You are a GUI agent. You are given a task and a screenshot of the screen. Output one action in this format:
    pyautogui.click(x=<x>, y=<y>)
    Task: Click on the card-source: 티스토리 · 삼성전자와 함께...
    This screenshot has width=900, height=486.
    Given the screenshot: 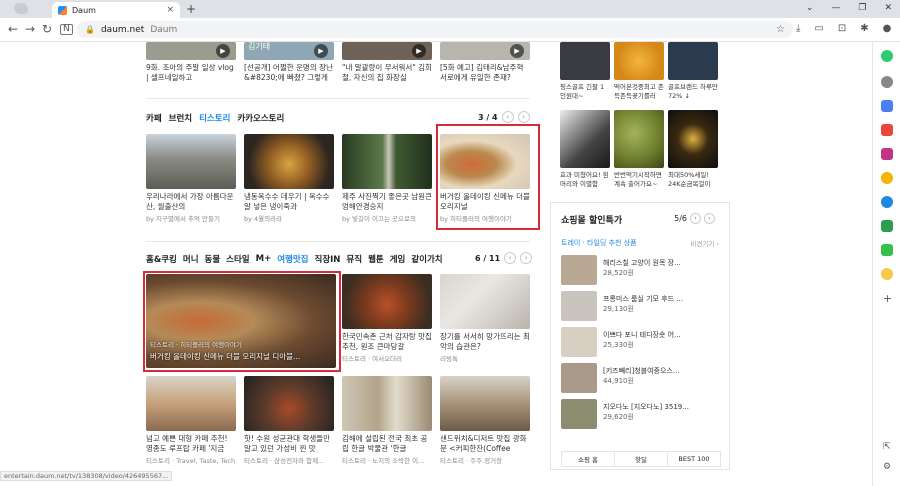 What is the action you would take?
    pyautogui.click(x=284, y=461)
    